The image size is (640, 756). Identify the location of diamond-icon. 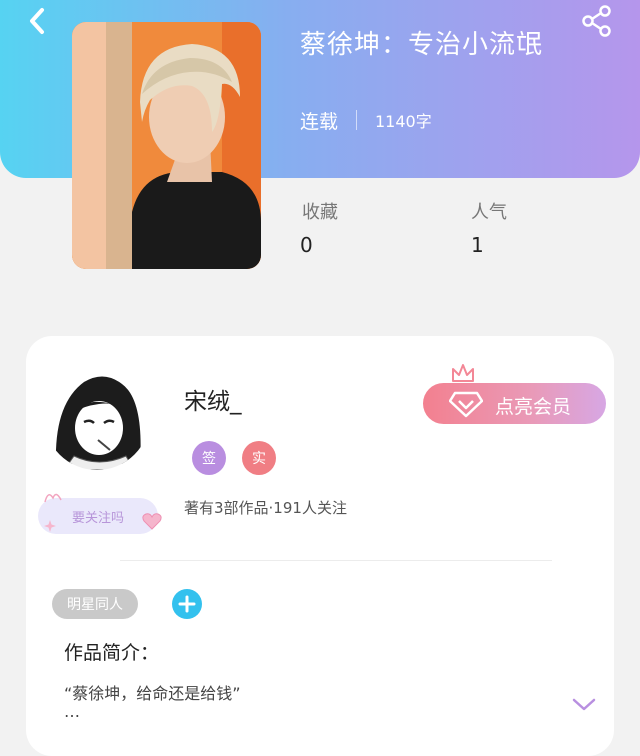
(466, 404).